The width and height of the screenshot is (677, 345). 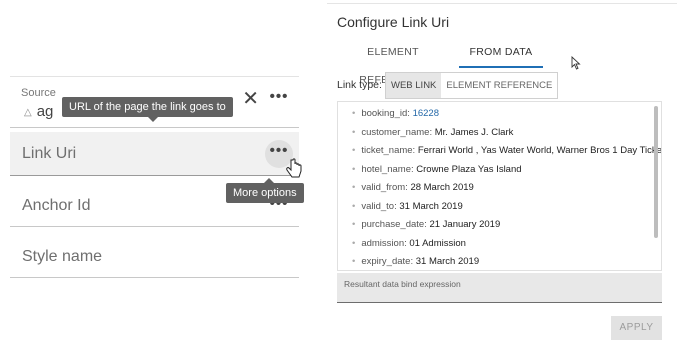 I want to click on list-item: • booking_id: 16228, so click(x=395, y=113).